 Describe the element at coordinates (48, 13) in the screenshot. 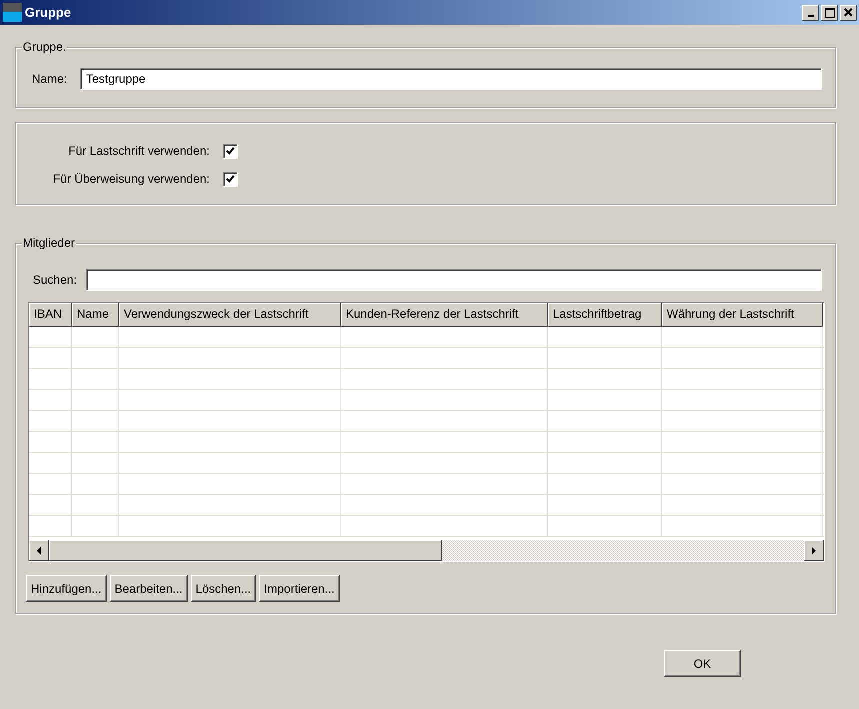

I see `window-title: Gruppe` at that location.